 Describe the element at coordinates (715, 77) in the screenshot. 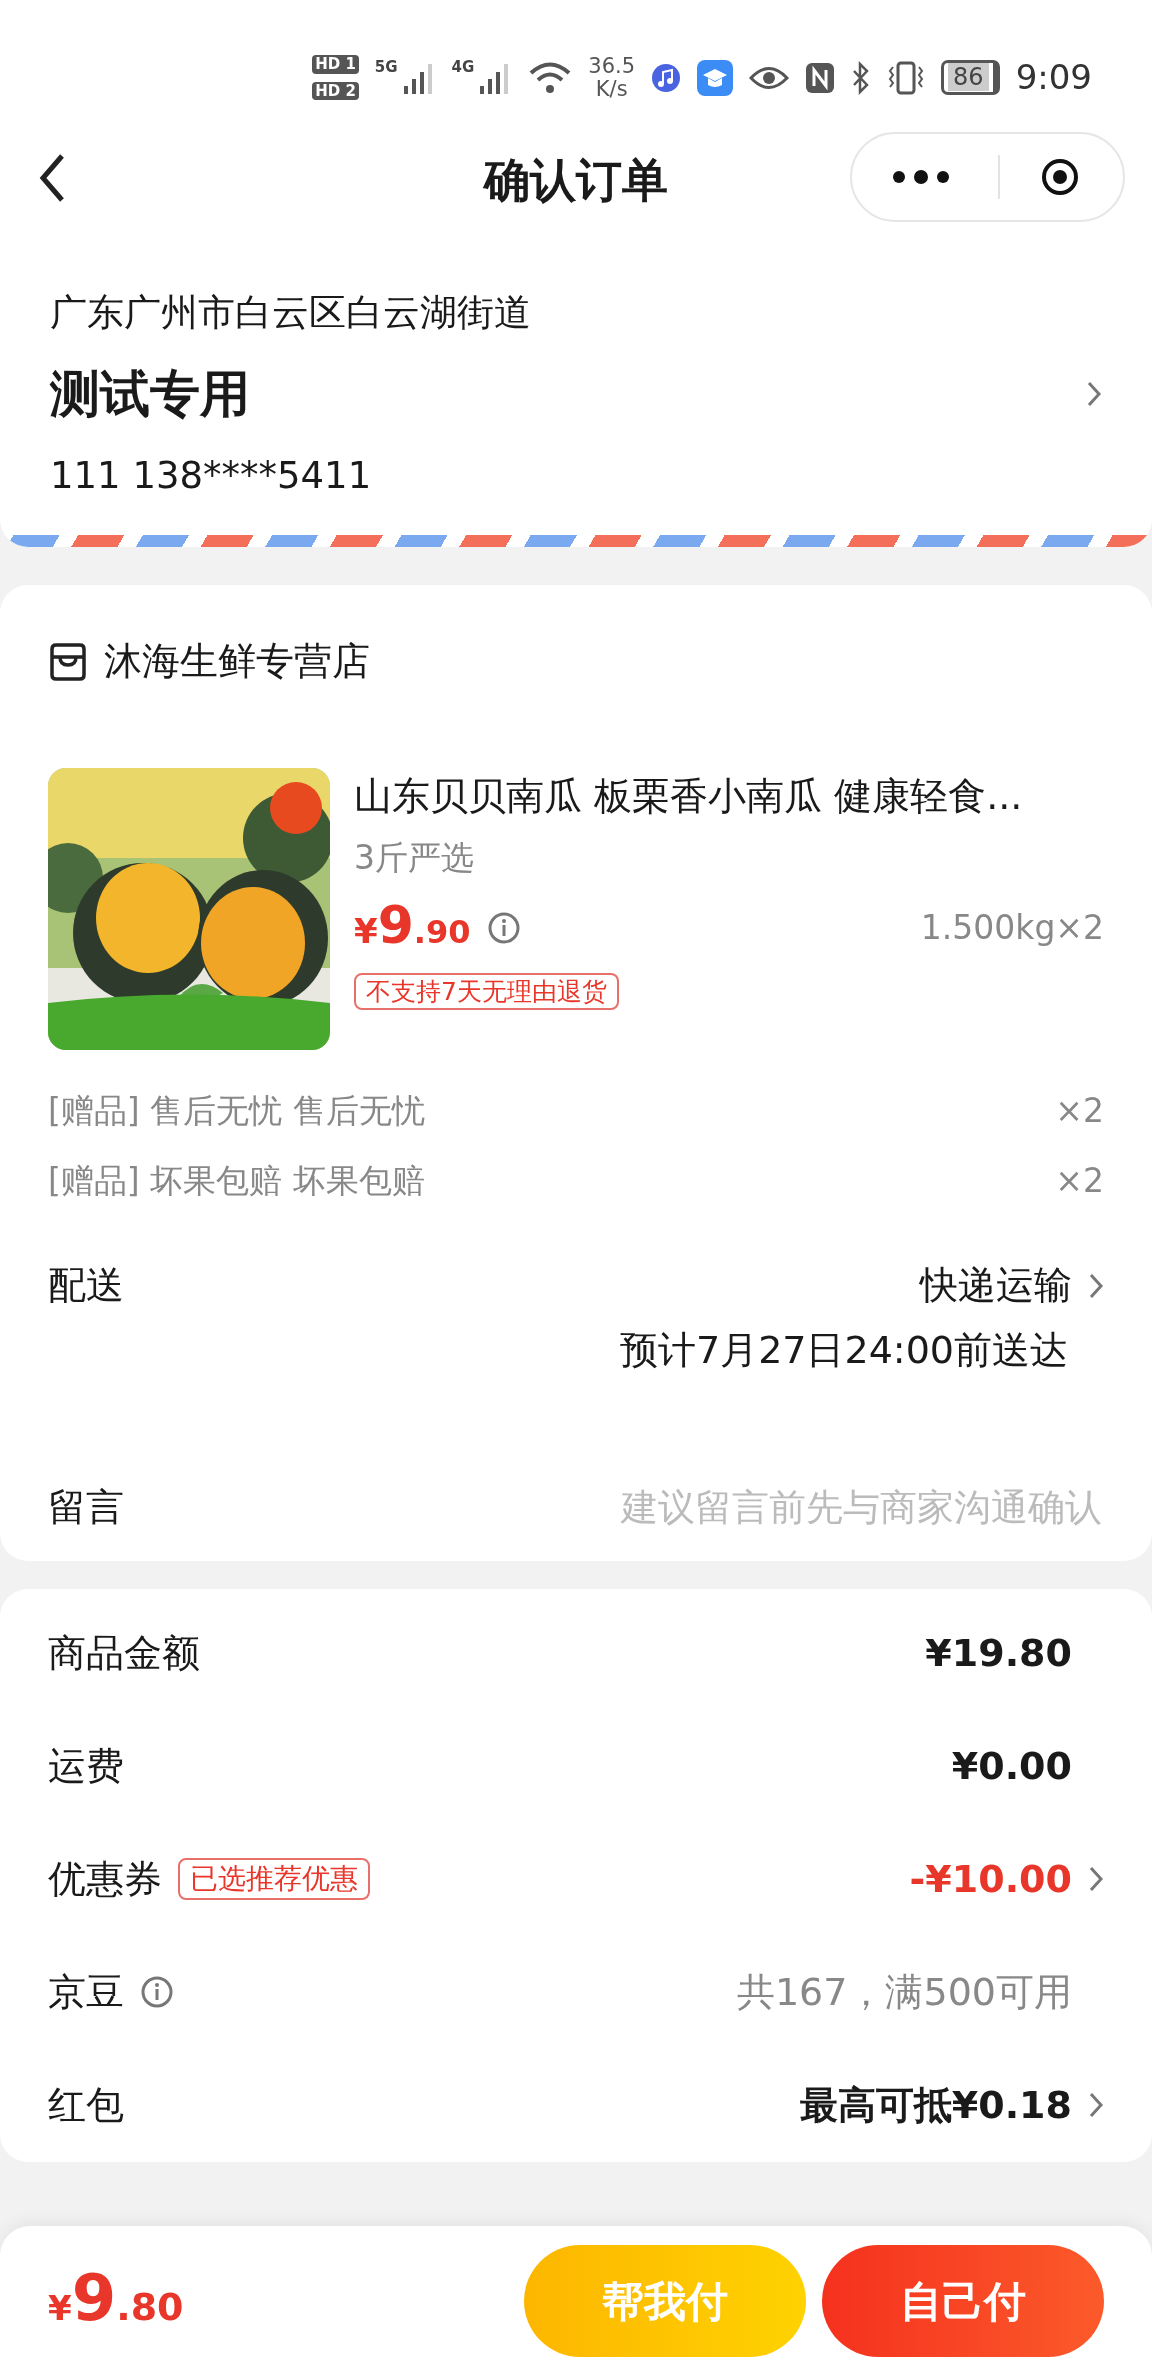

I see `graduation-cap-app-icon` at that location.